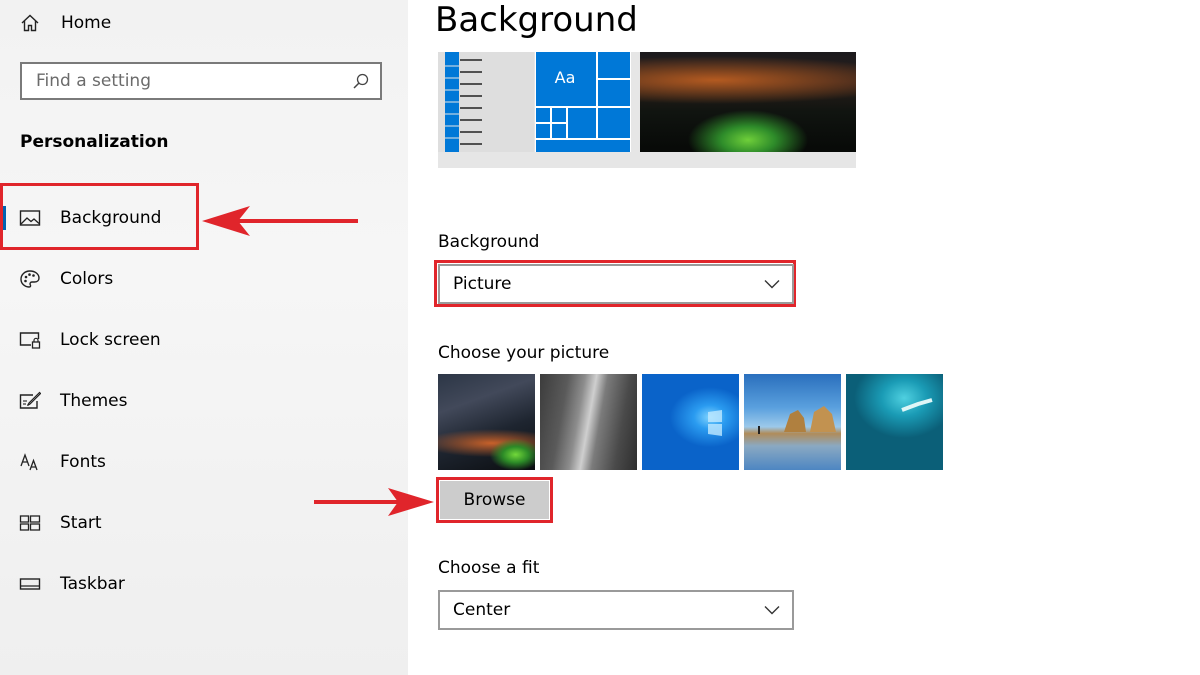 The height and width of the screenshot is (675, 1200). I want to click on fit-dropdown: Center, so click(616, 610).